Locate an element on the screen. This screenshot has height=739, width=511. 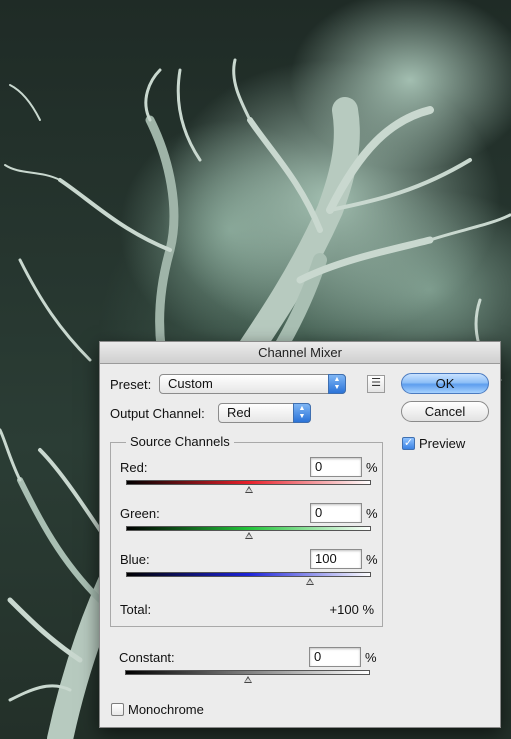
constant-label: Constant: is located at coordinates (147, 657).